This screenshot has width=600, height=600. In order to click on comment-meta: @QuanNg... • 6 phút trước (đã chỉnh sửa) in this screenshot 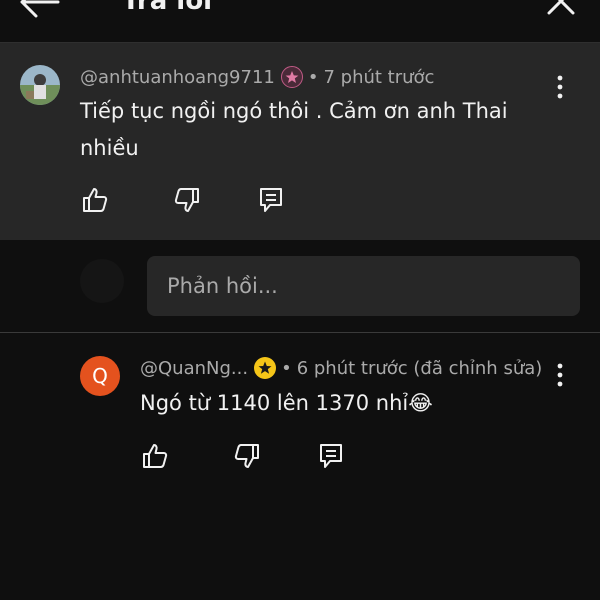, I will do `click(341, 368)`.